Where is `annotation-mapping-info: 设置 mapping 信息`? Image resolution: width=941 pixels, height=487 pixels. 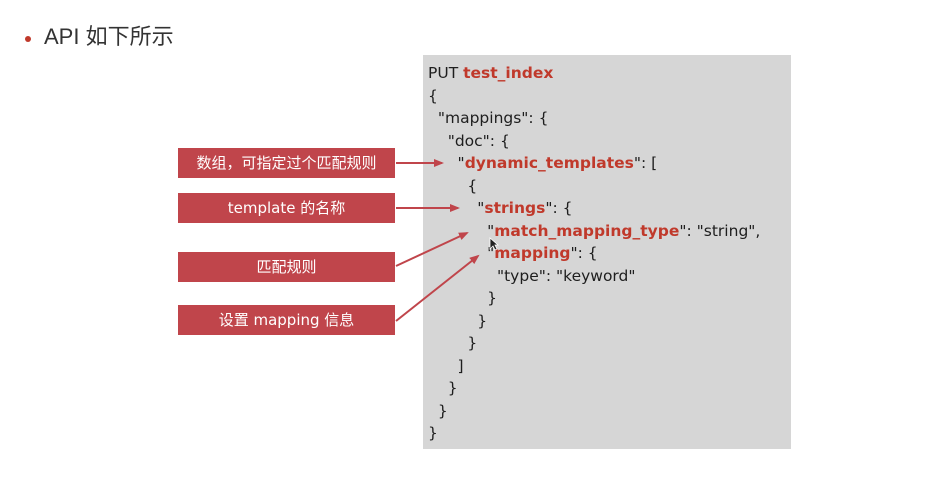 annotation-mapping-info: 设置 mapping 信息 is located at coordinates (286, 320).